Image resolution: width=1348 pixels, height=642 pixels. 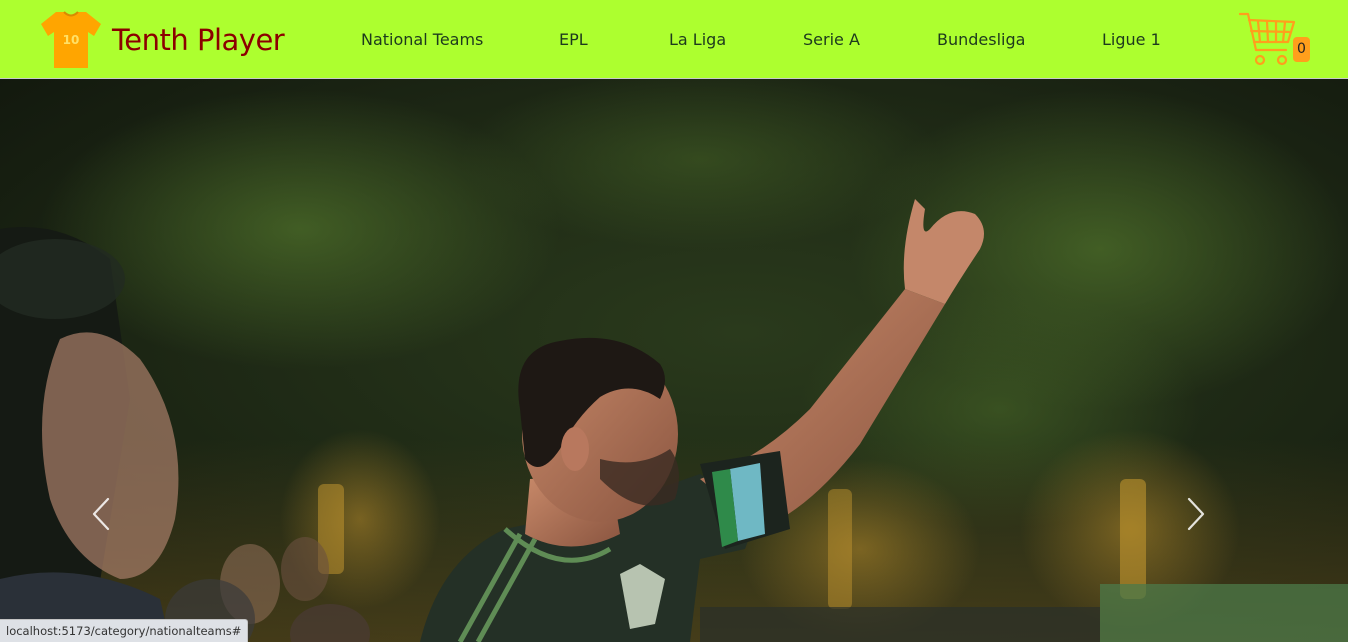 I want to click on nav-link-la-liga: La Liga, so click(x=697, y=39).